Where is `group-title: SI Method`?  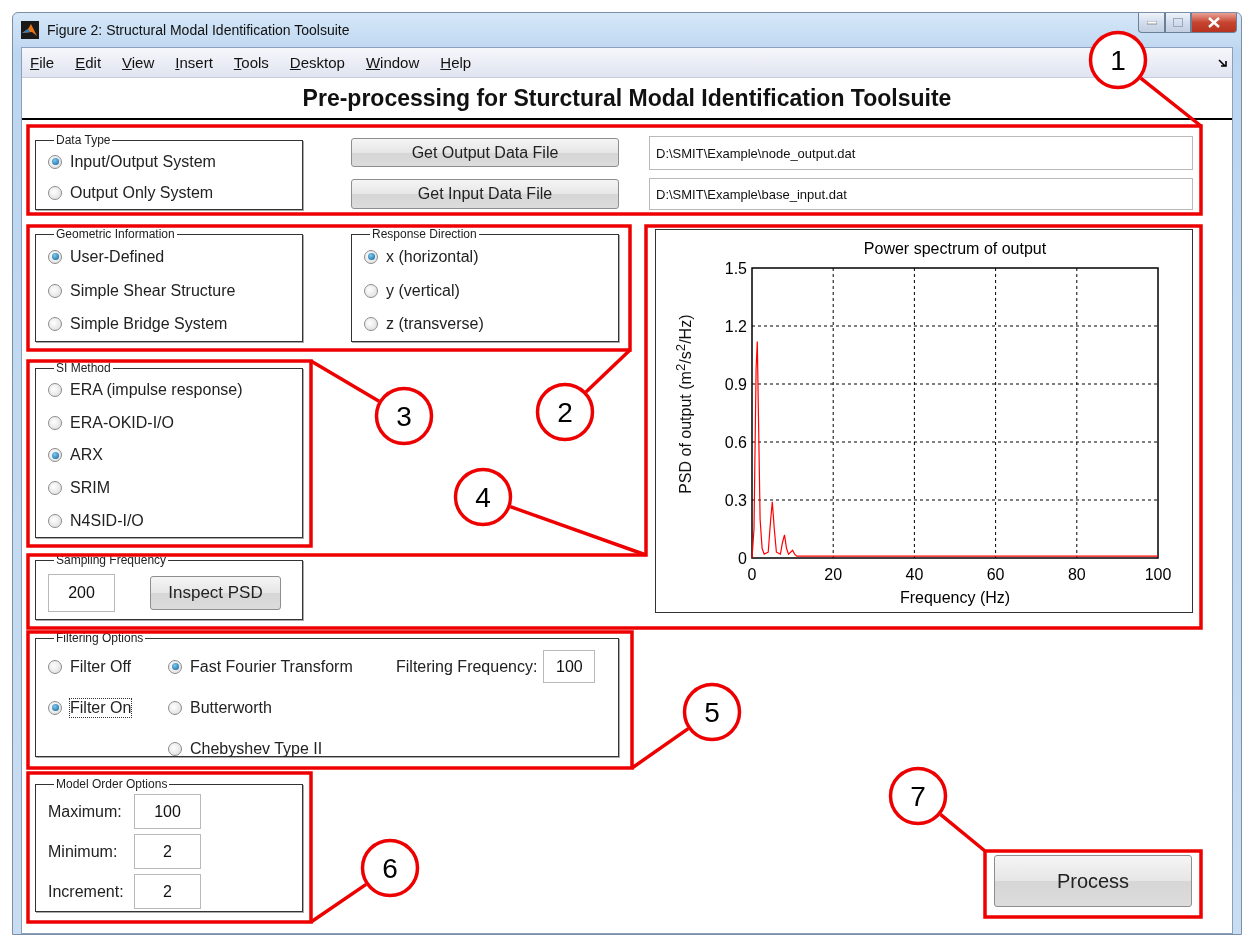 group-title: SI Method is located at coordinates (83, 368).